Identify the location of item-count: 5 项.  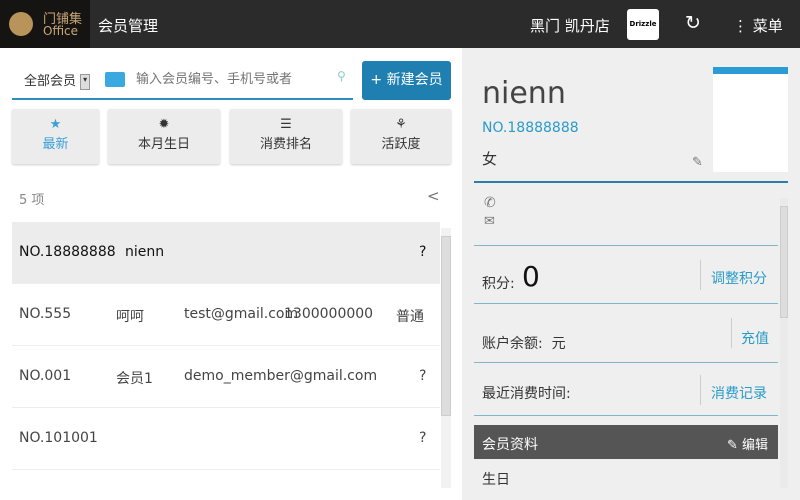
(32, 200).